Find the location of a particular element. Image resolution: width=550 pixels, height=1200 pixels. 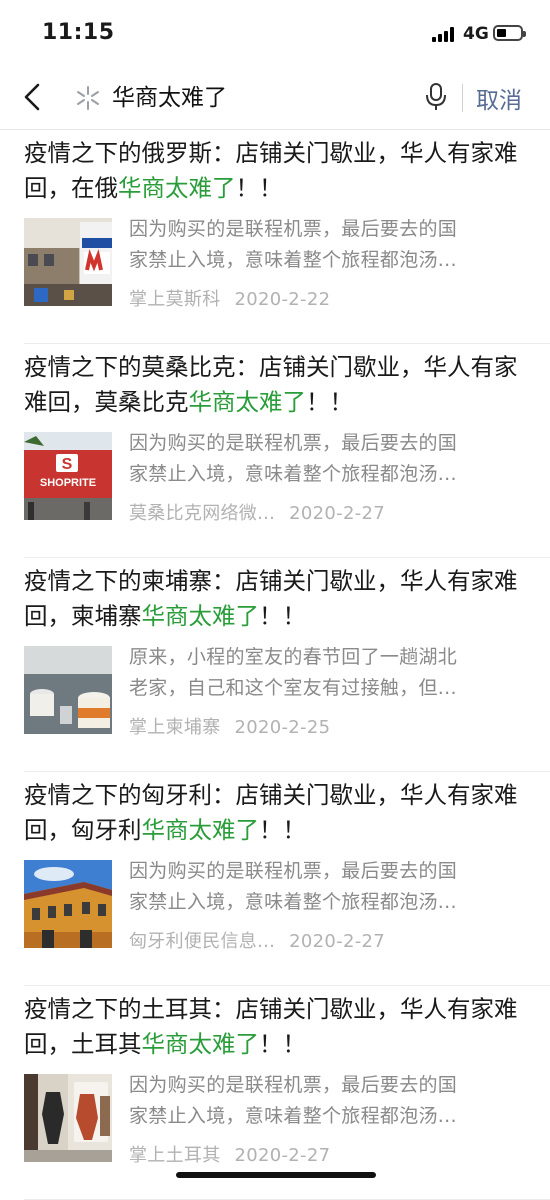

status-time: 11:15 is located at coordinates (78, 32).